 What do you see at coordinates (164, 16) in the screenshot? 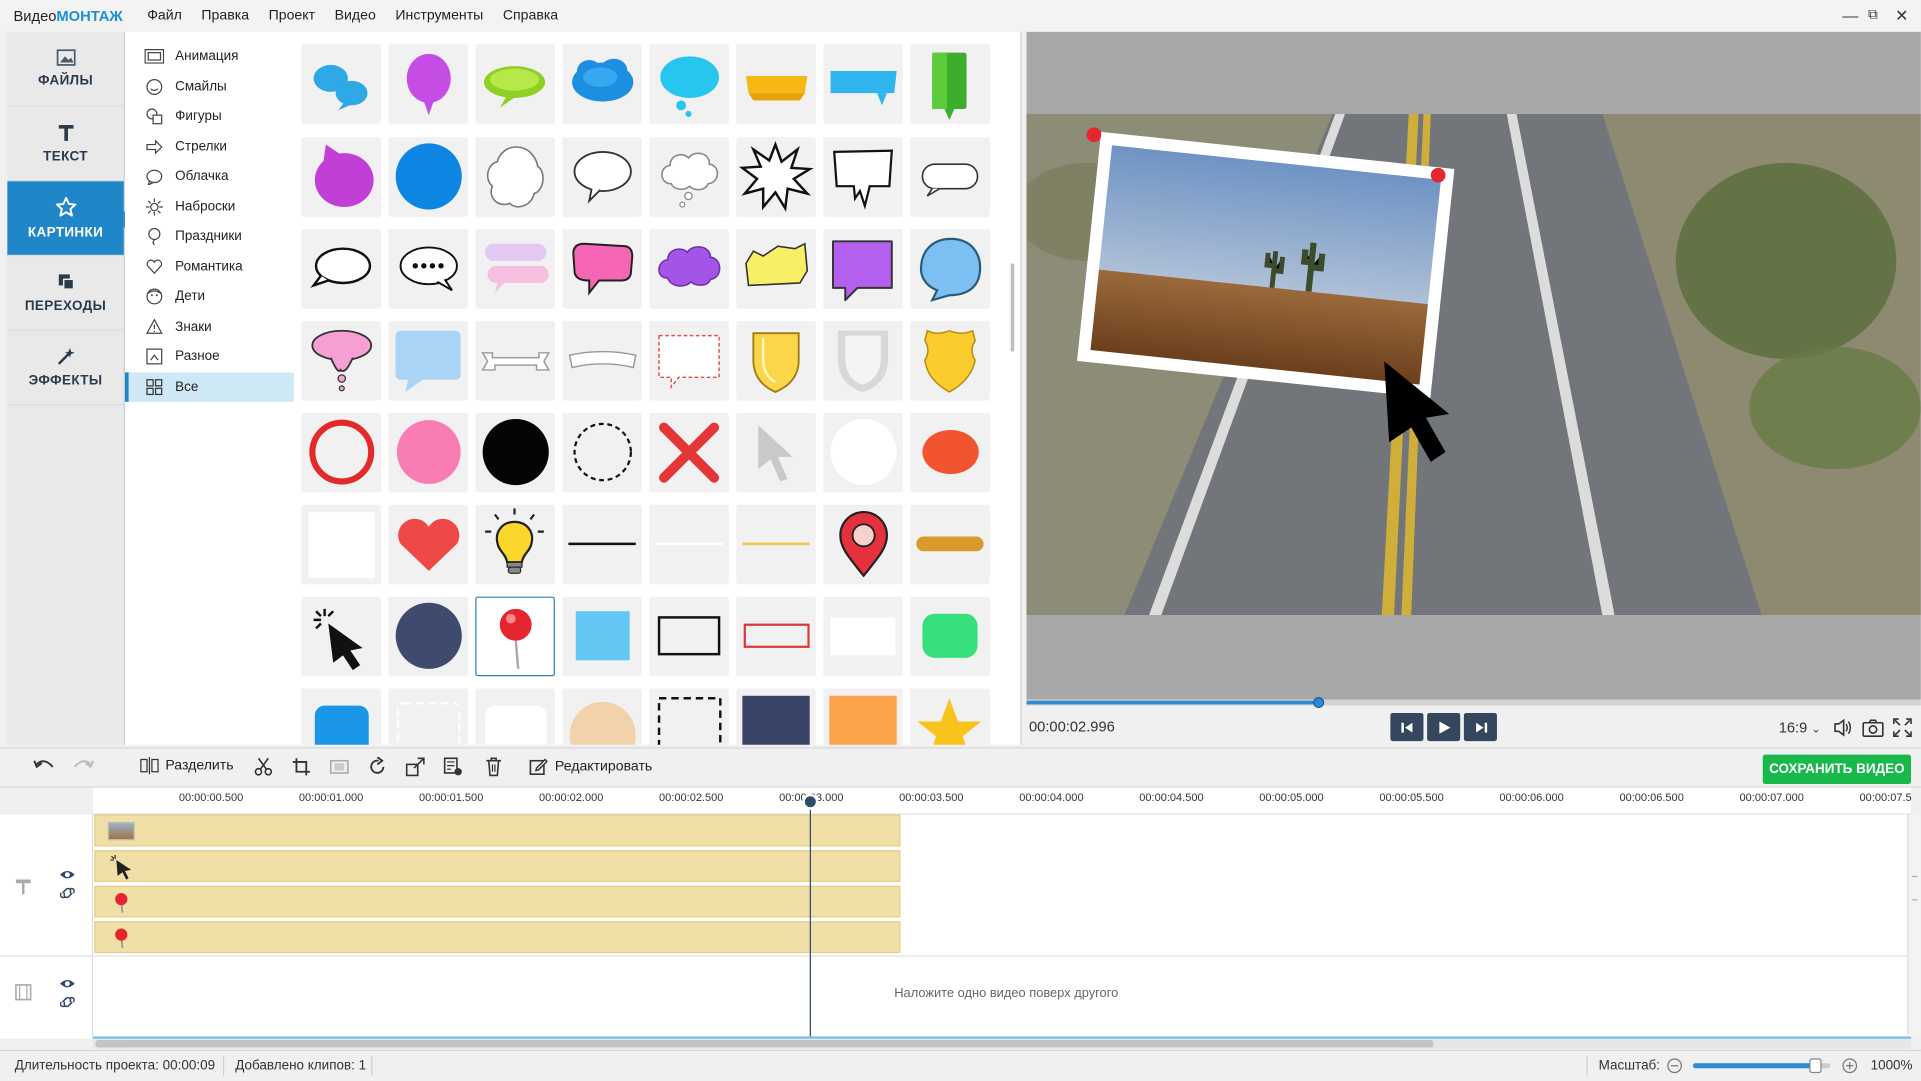
I see `menu-file: Файл` at bounding box center [164, 16].